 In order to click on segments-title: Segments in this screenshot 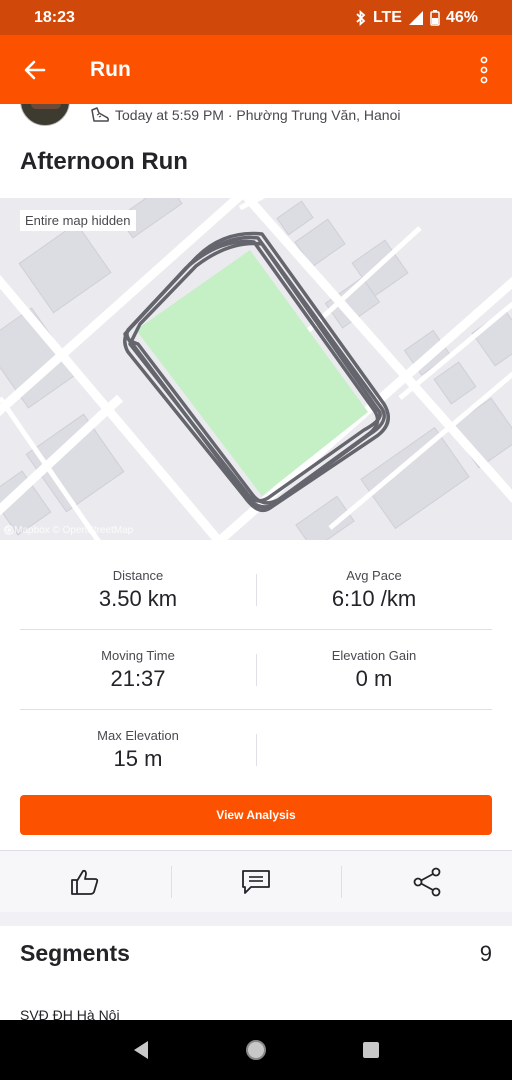, I will do `click(75, 953)`.